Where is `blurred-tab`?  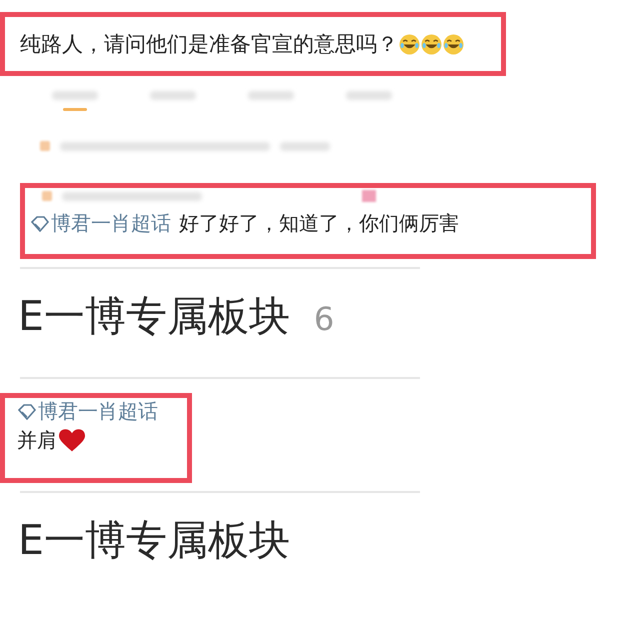 blurred-tab is located at coordinates (75, 101).